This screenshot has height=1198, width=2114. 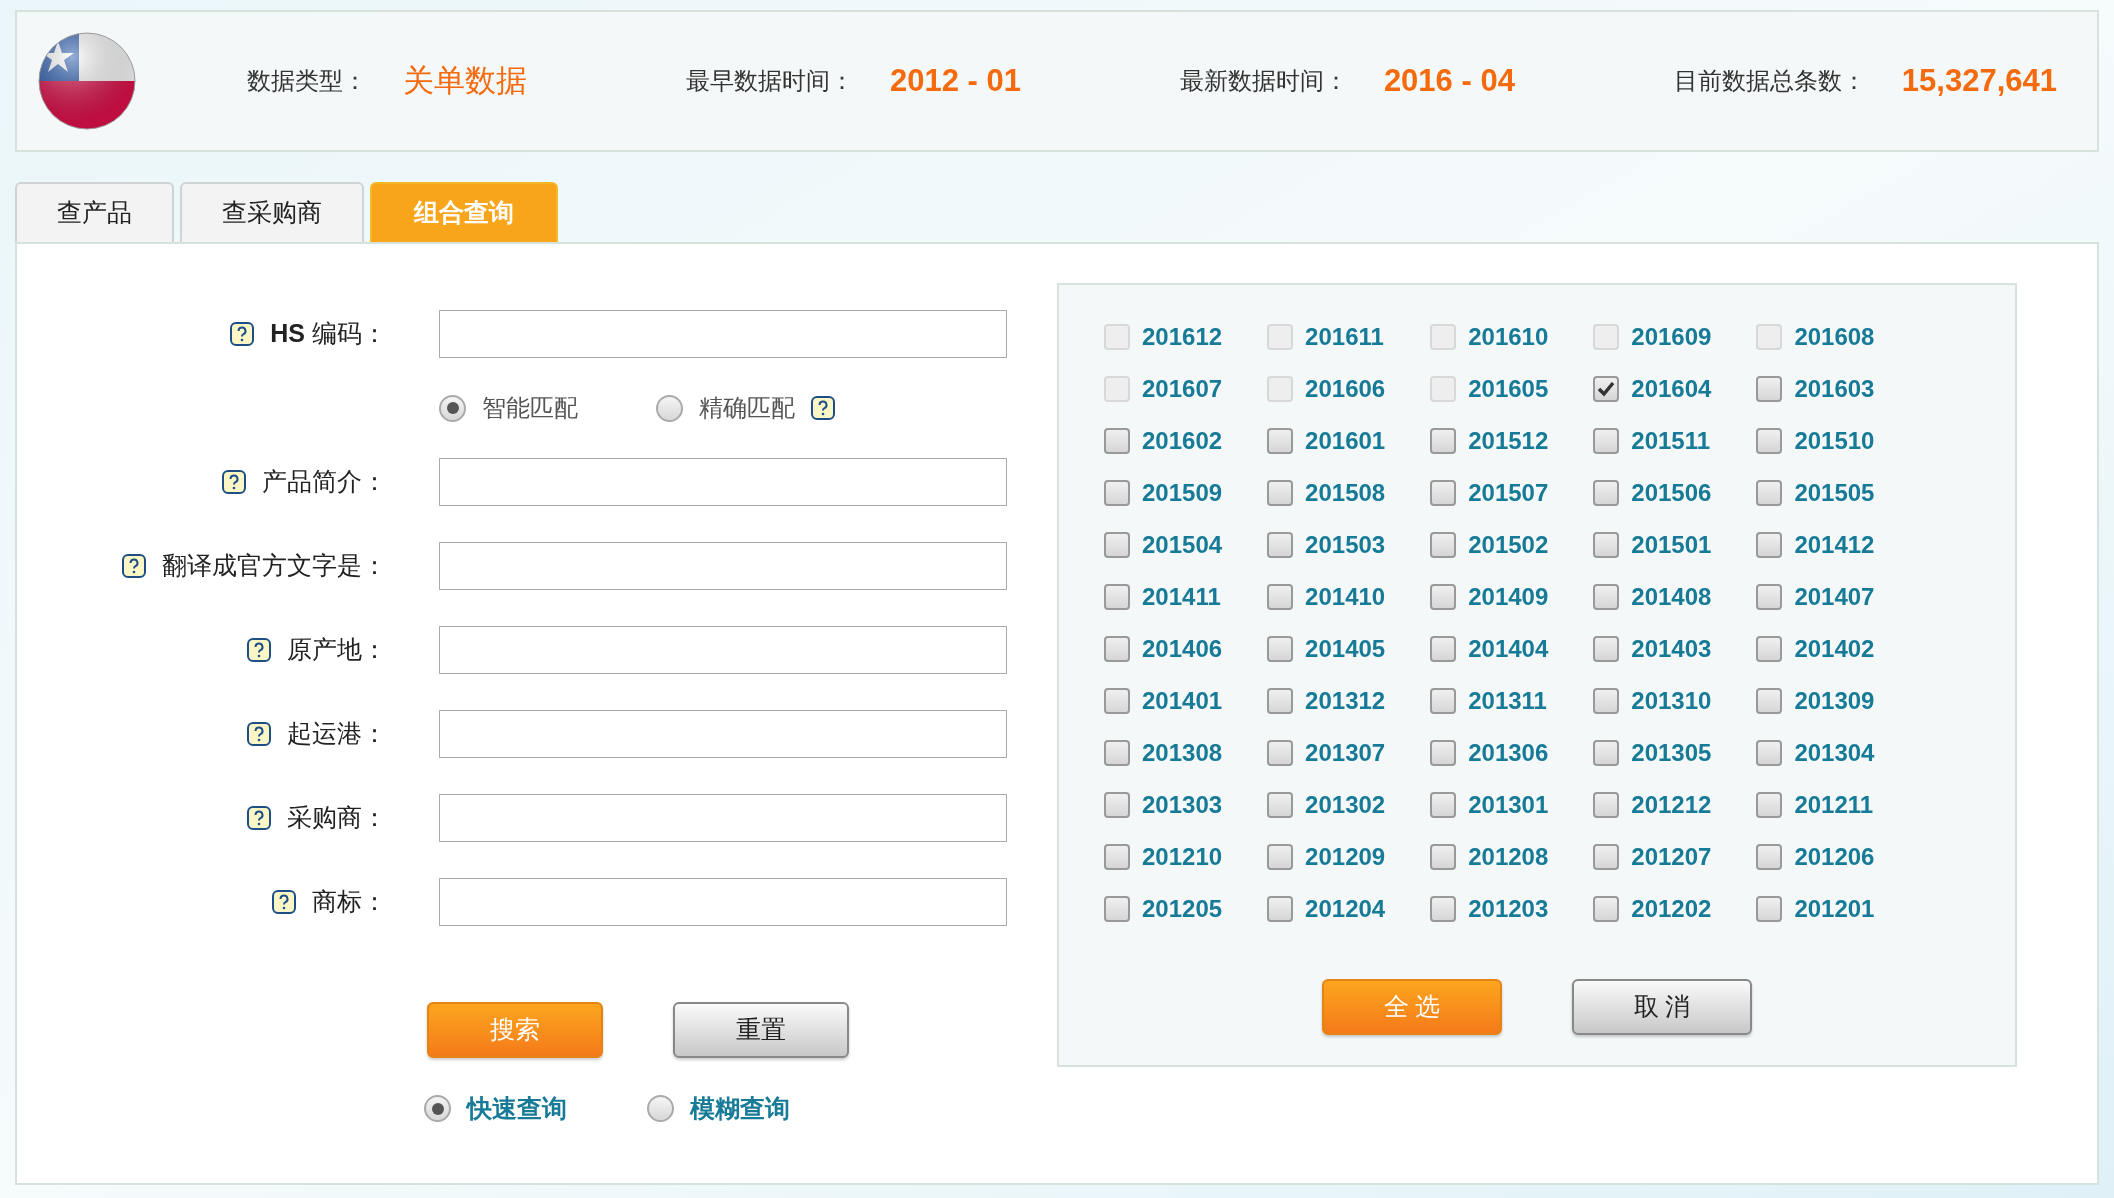 What do you see at coordinates (1671, 857) in the screenshot?
I see `month-label: 201207` at bounding box center [1671, 857].